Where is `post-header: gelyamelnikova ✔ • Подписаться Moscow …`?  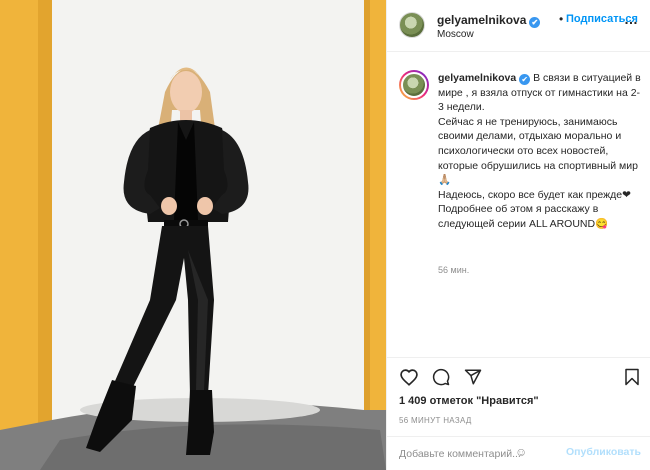 post-header: gelyamelnikova ✔ • Подписаться Moscow … is located at coordinates (518, 26).